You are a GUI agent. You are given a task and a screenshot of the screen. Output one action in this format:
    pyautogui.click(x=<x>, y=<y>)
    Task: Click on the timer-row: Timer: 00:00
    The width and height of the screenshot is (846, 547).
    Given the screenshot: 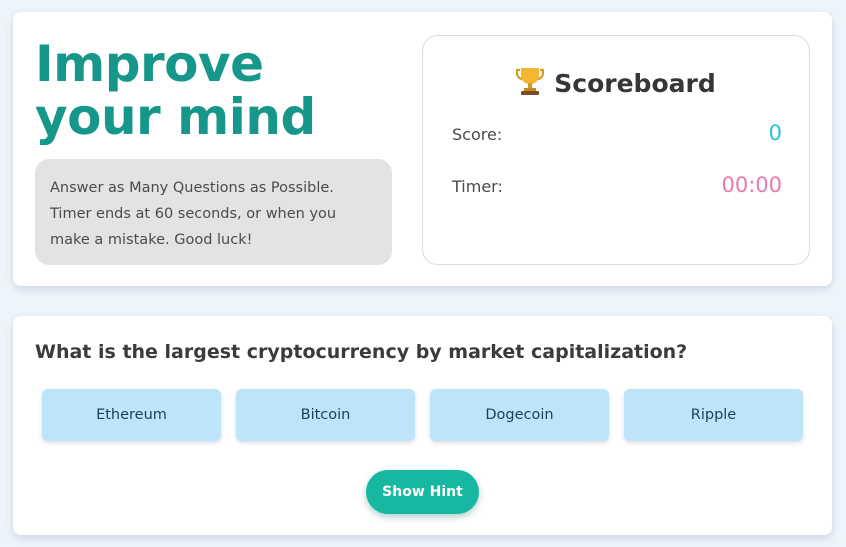 What is the action you would take?
    pyautogui.click(x=617, y=188)
    